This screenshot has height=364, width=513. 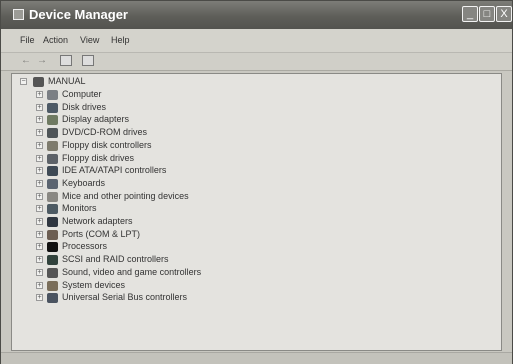 I want to click on tree-item-label: Monitors, so click(x=79, y=208).